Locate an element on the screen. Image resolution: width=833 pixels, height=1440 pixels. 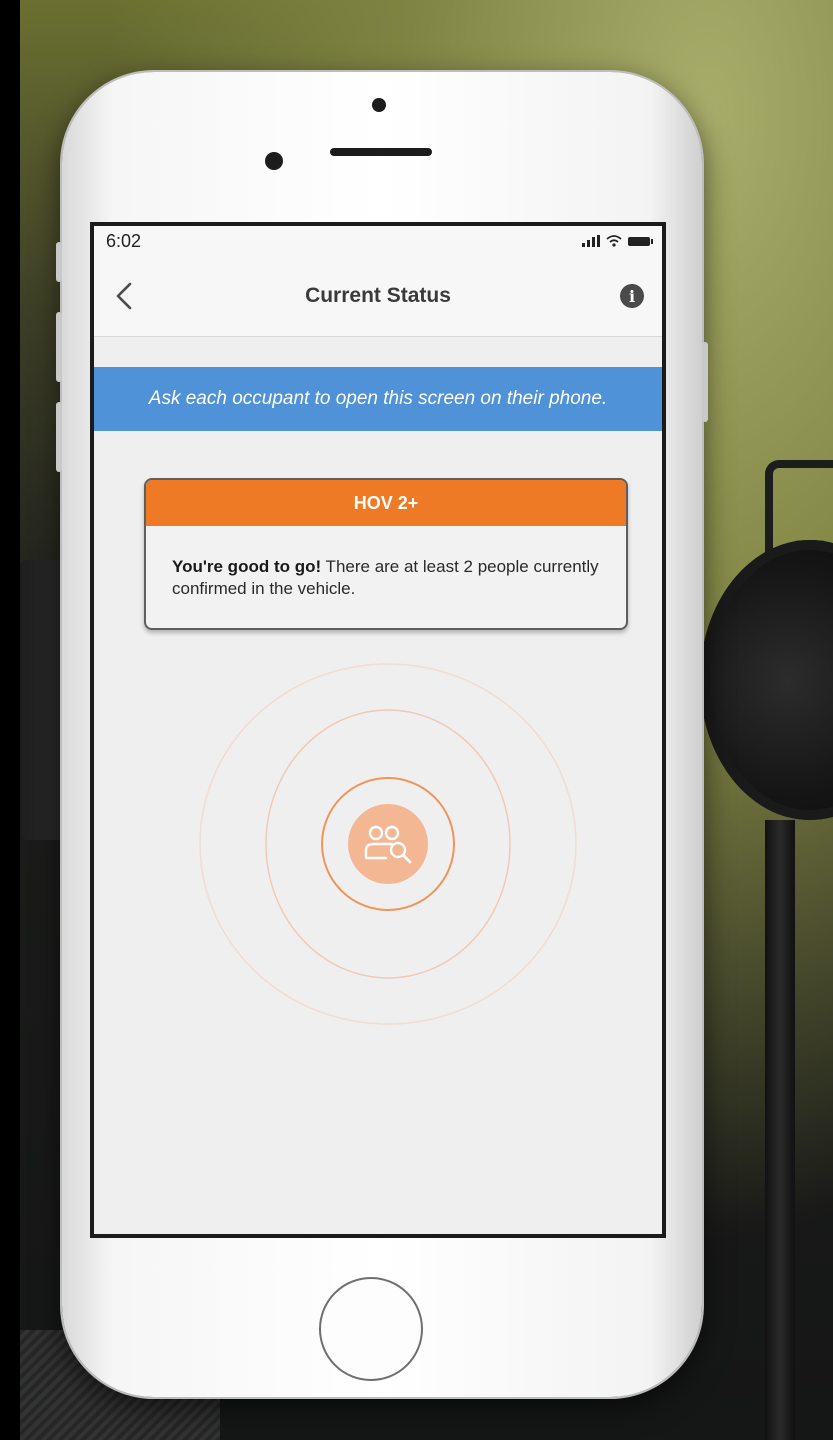
occupant-search-icon is located at coordinates (388, 844).